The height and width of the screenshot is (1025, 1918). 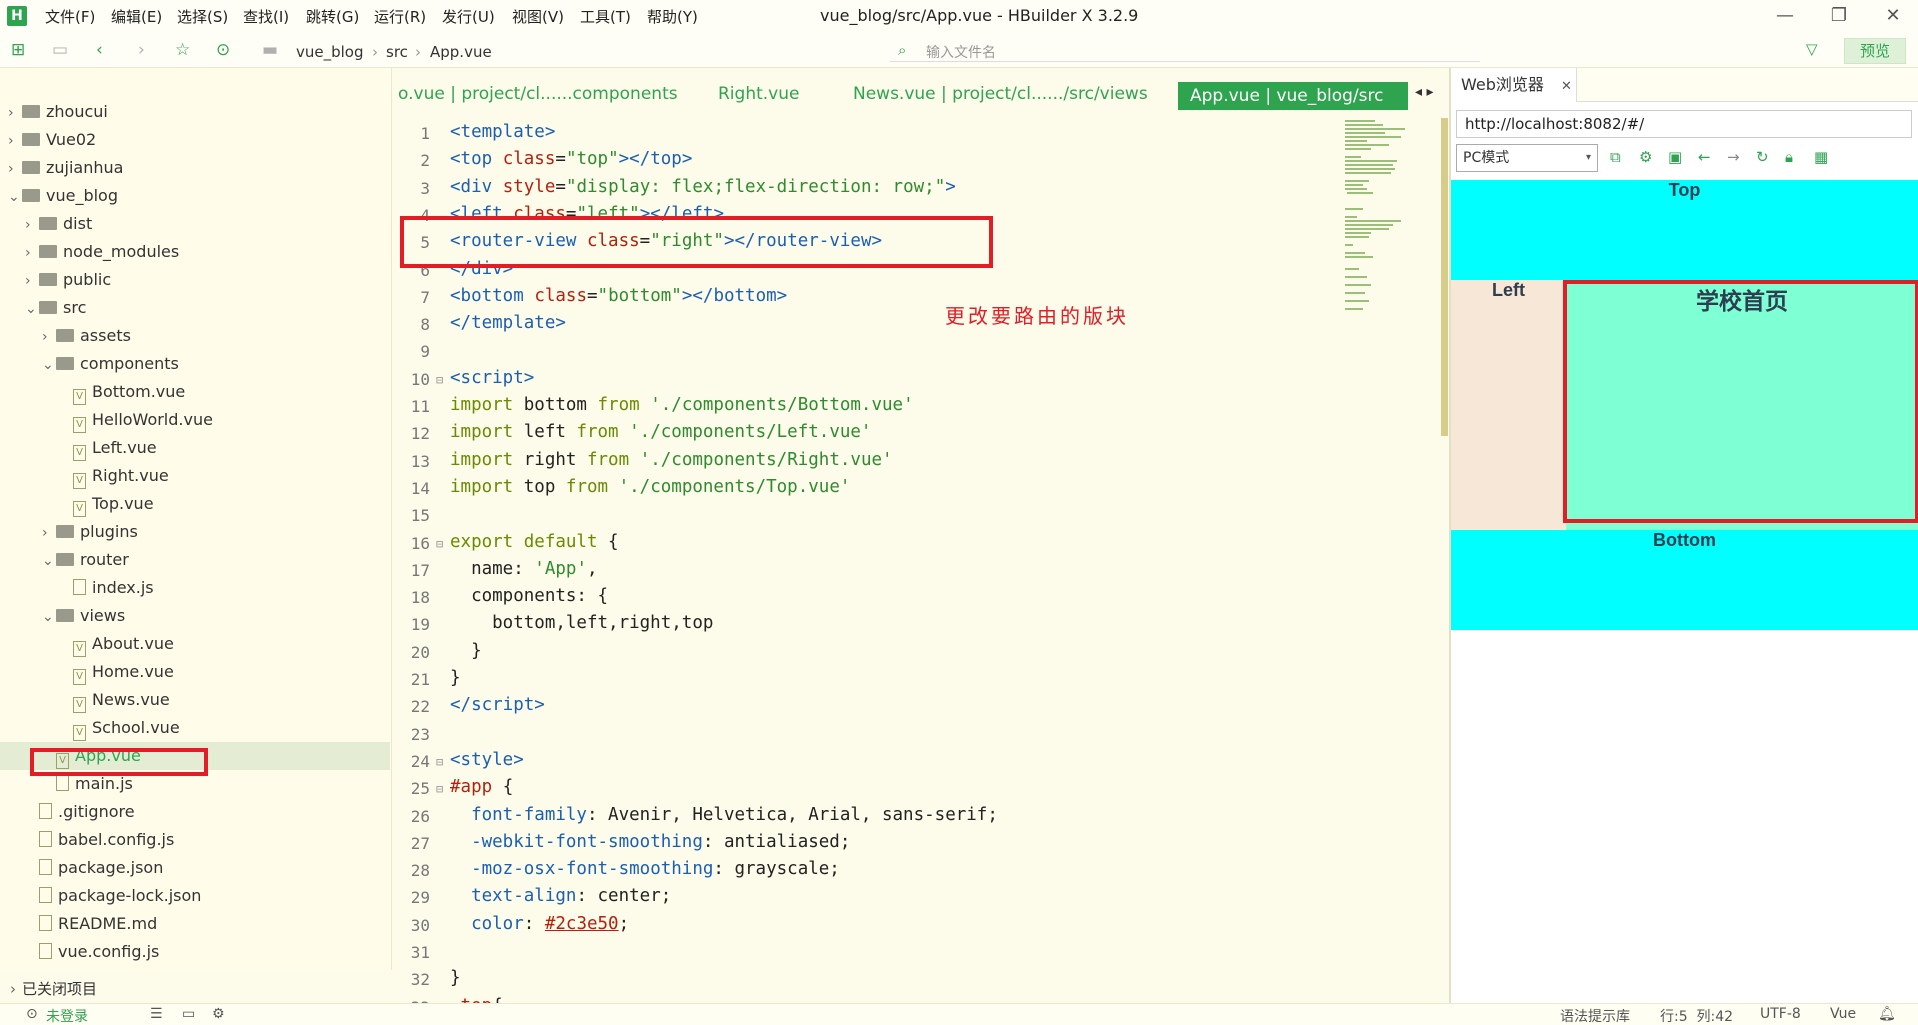 I want to click on tab-right-vue: Right.vue, so click(x=758, y=94).